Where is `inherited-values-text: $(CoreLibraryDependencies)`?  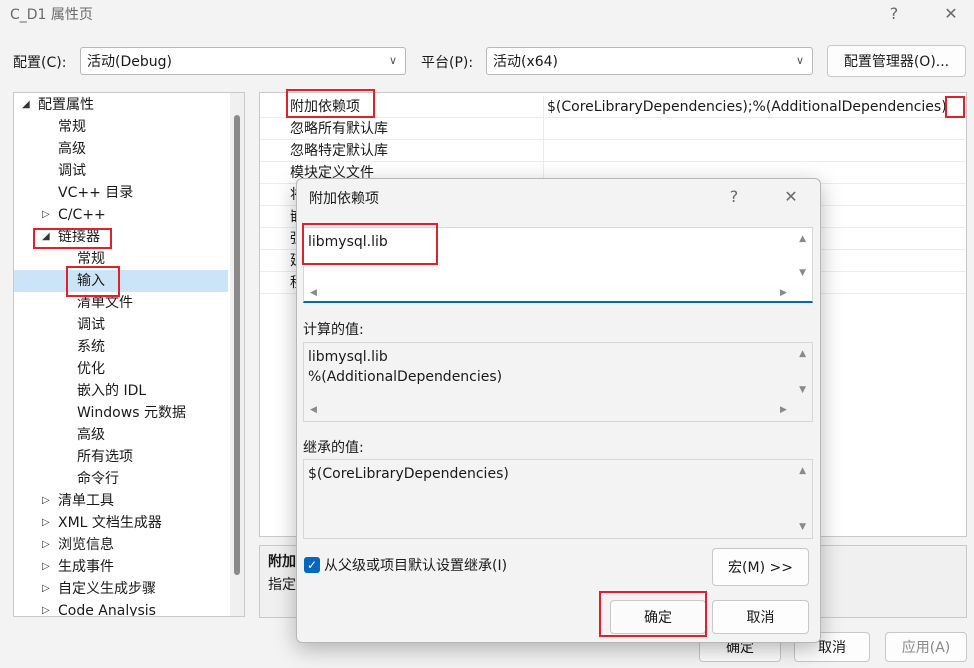 inherited-values-text: $(CoreLibraryDependencies) is located at coordinates (408, 474).